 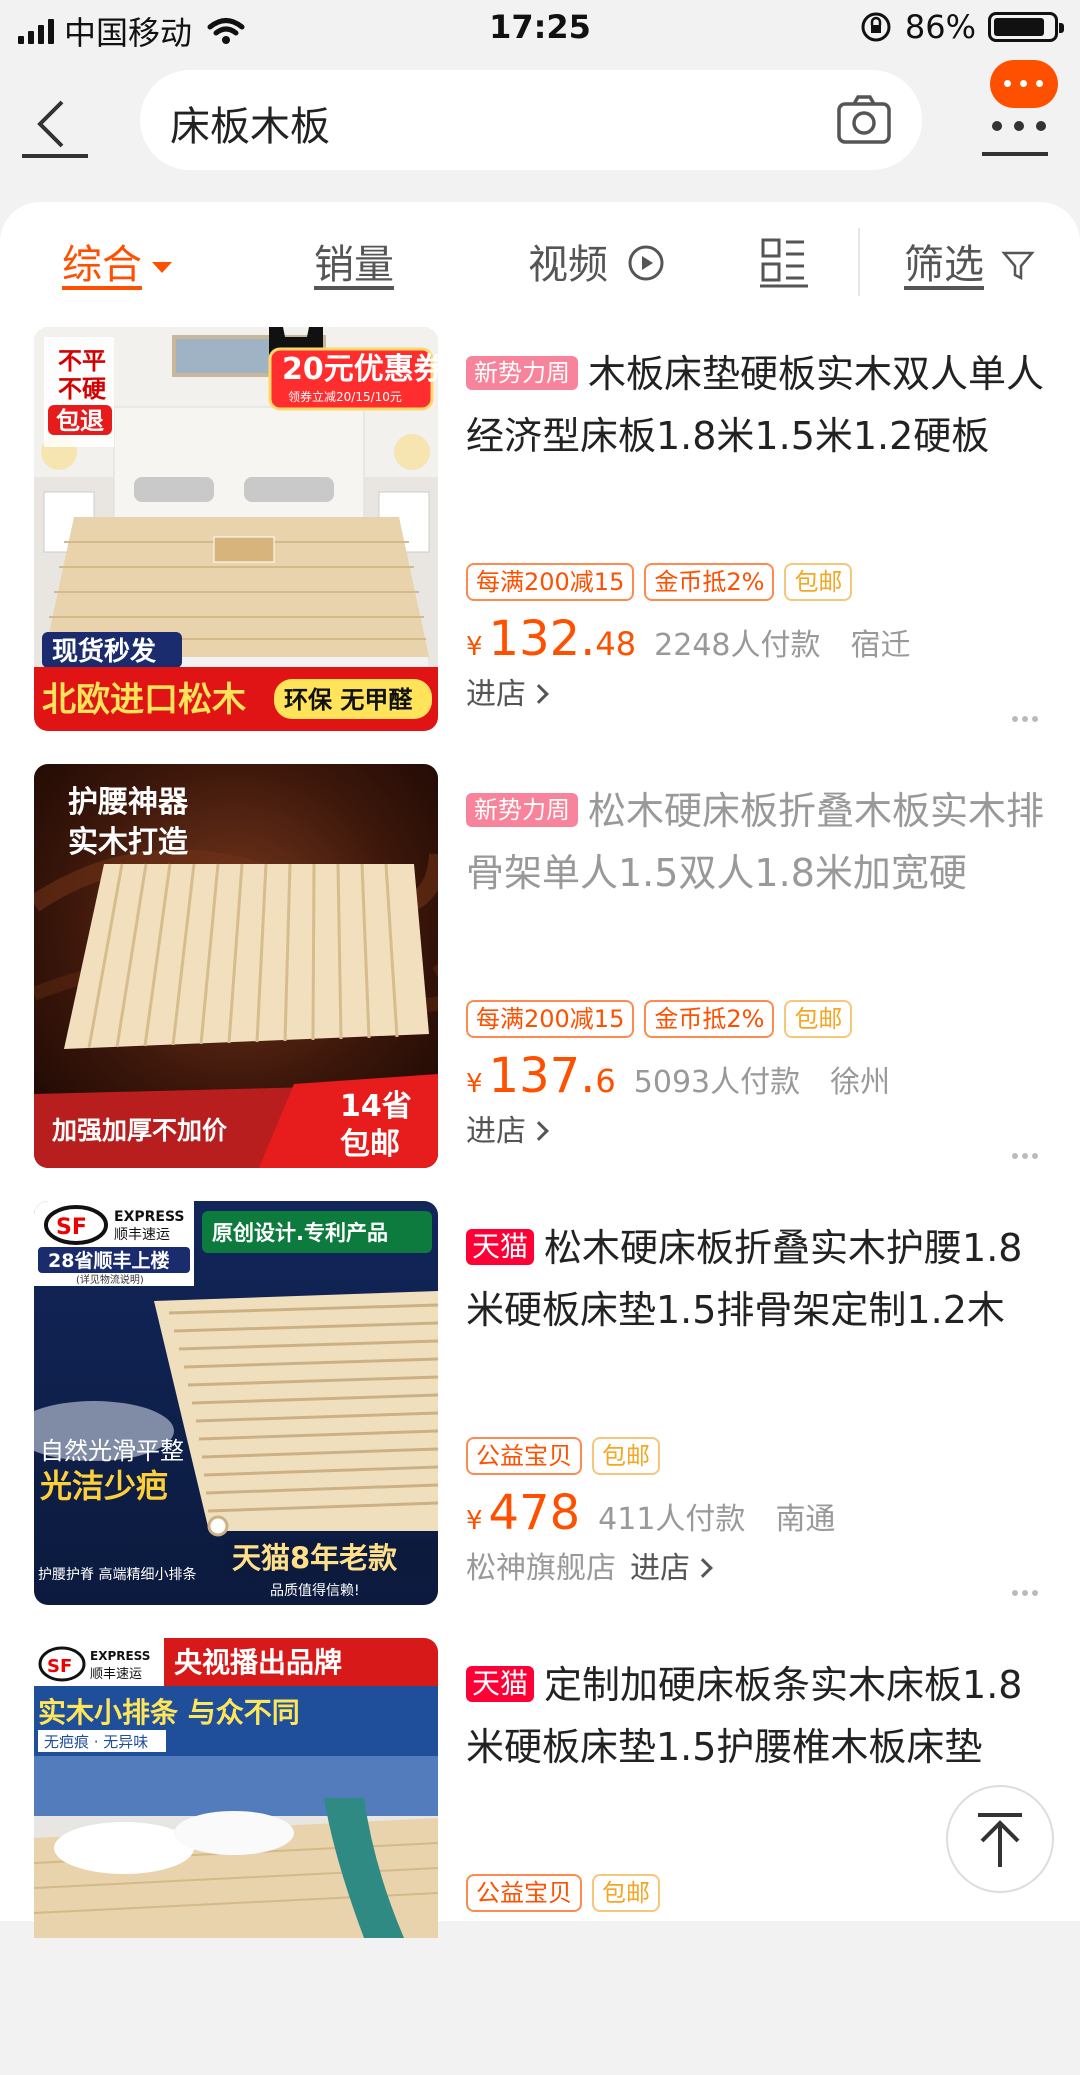 What do you see at coordinates (250, 123) in the screenshot?
I see `search-query: 床板木板` at bounding box center [250, 123].